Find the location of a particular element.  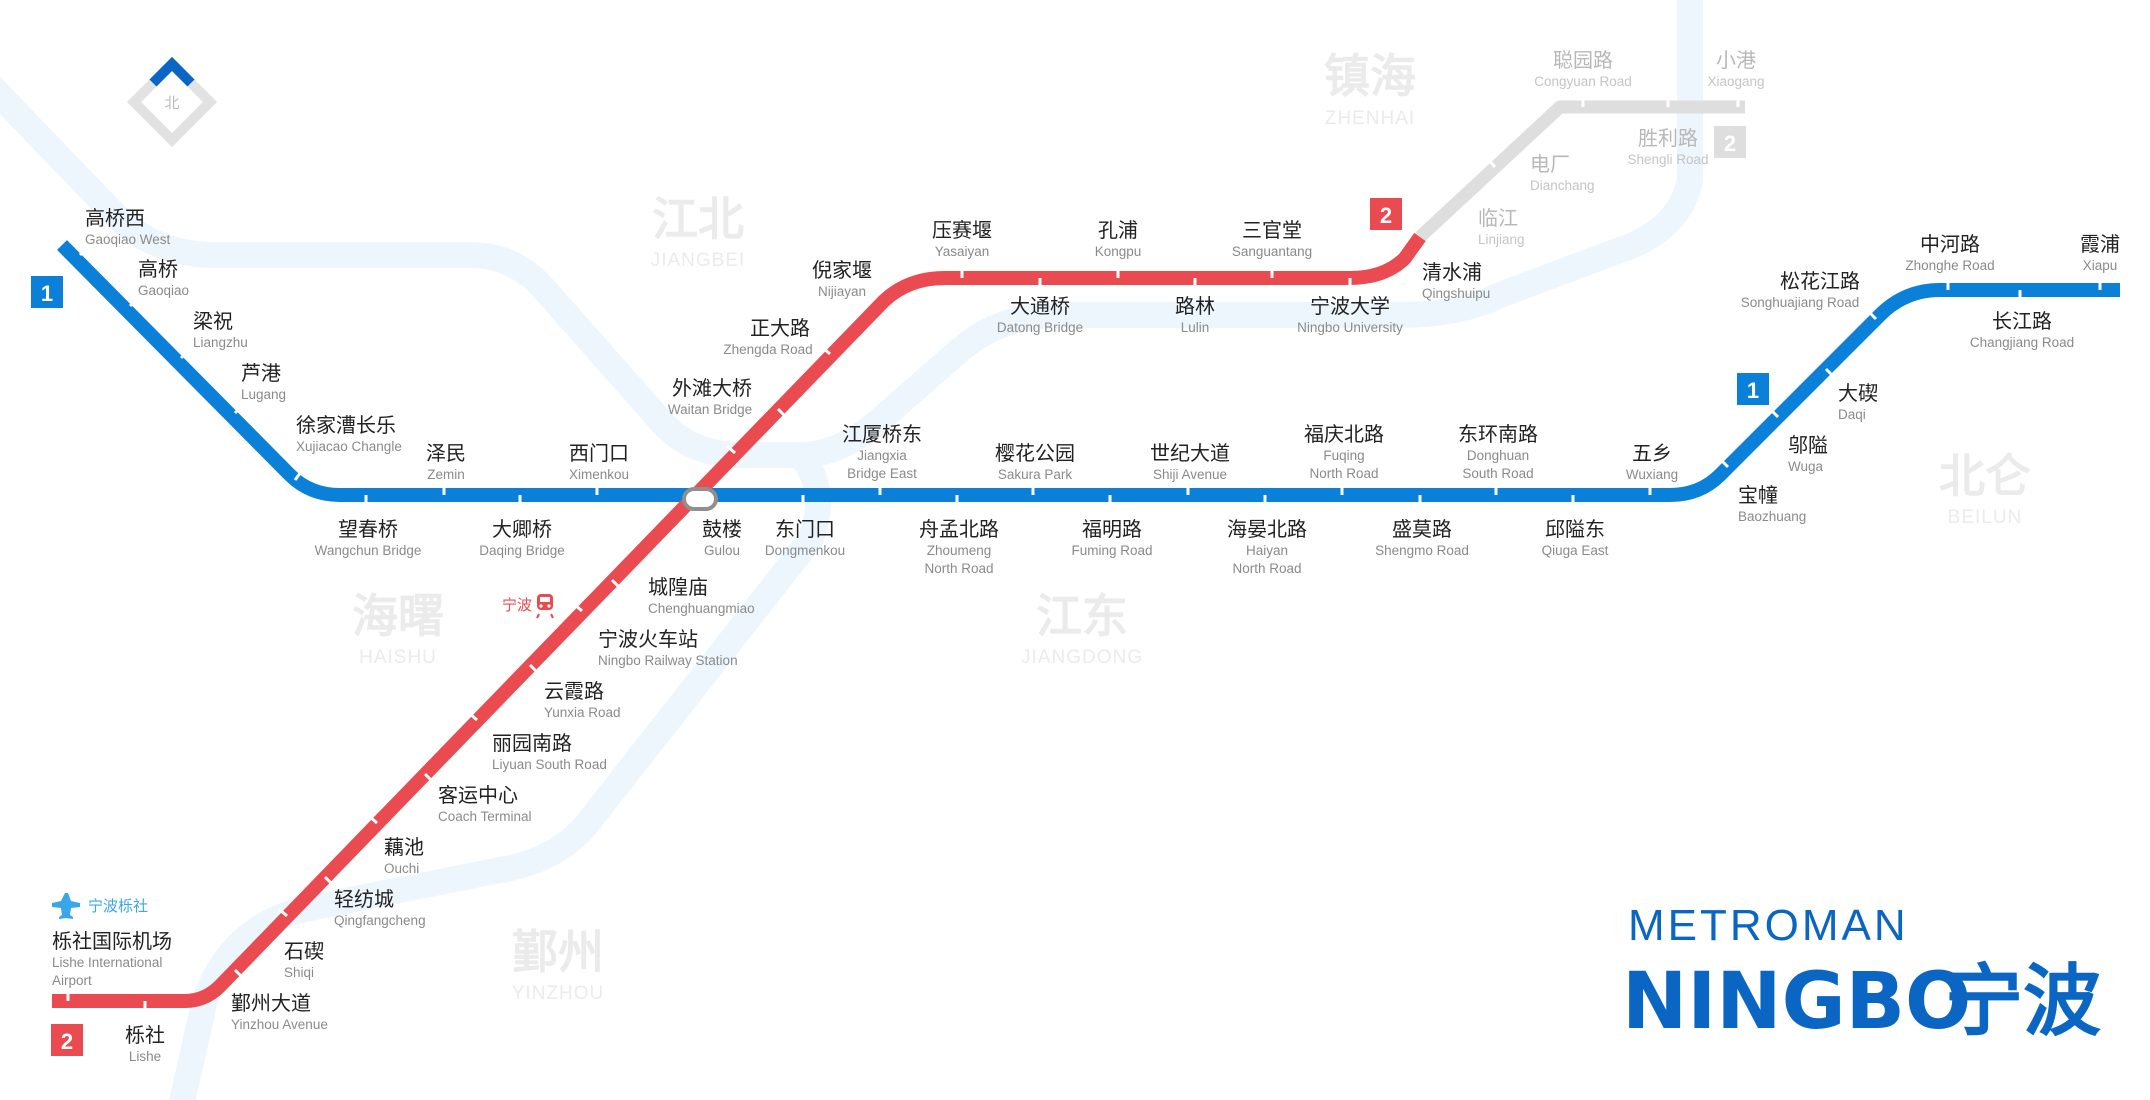

station-haiyan: 海晏北路 Haiyan North Road is located at coordinates (1267, 546).